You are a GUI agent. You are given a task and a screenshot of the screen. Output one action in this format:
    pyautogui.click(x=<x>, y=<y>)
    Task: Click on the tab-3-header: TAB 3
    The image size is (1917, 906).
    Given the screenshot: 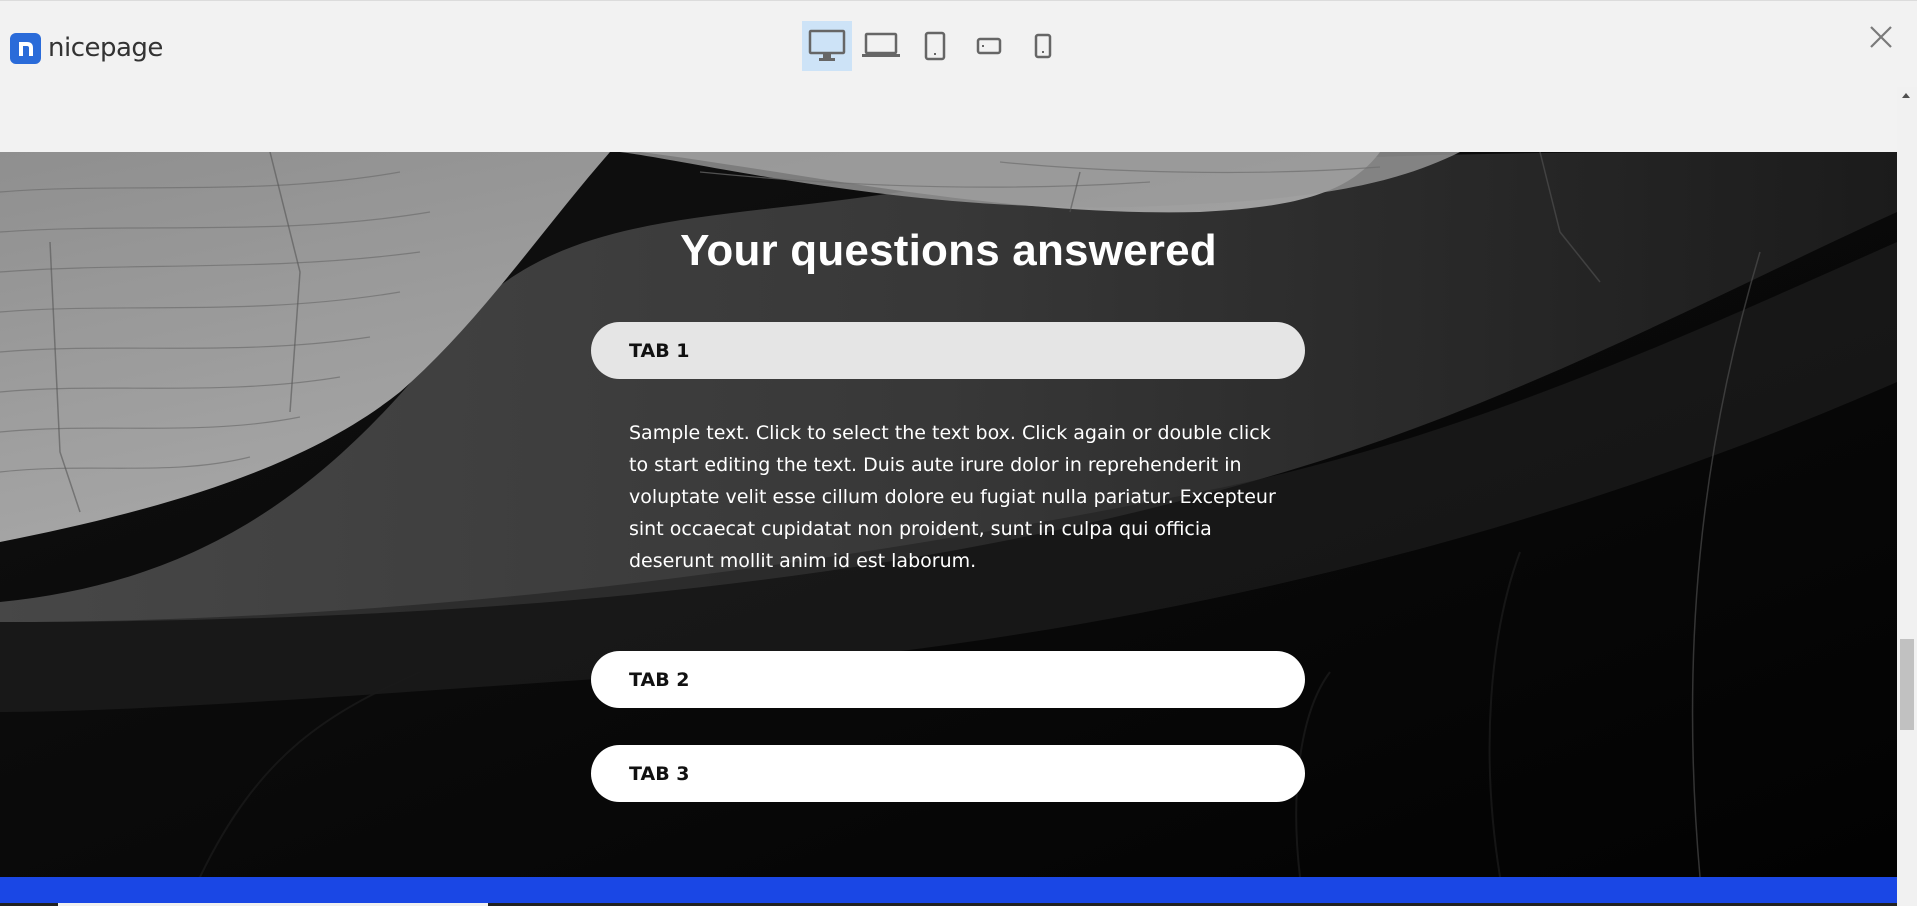 What is the action you would take?
    pyautogui.click(x=948, y=773)
    